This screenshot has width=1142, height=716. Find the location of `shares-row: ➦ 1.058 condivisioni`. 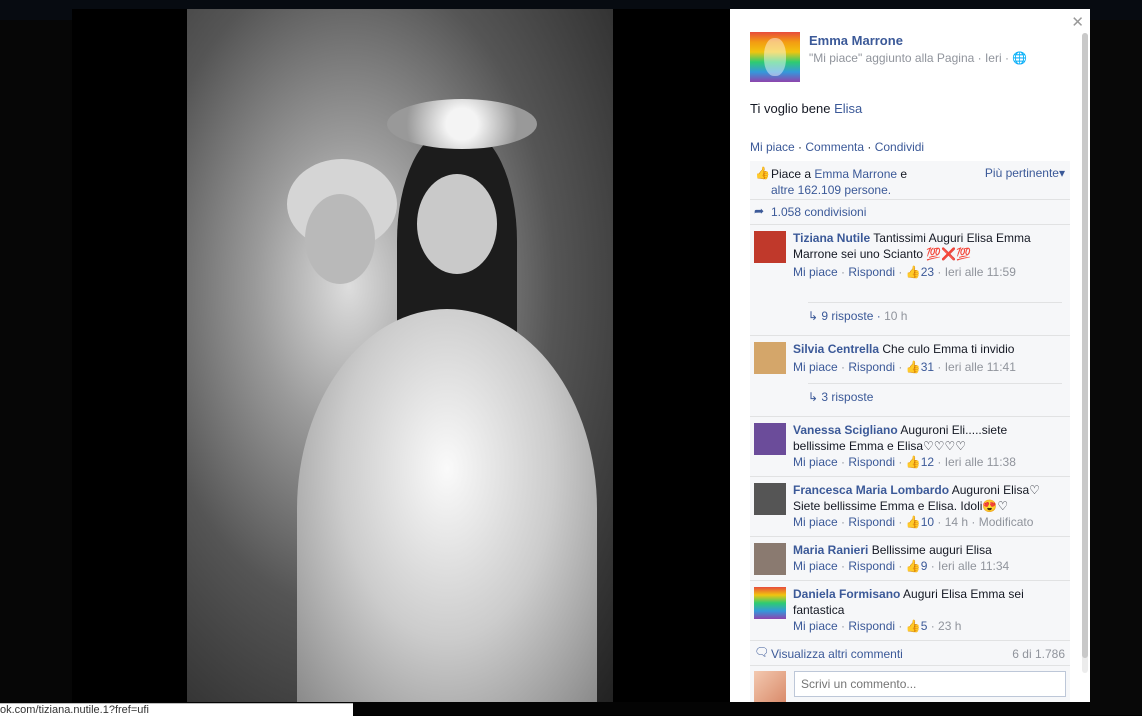

shares-row: ➦ 1.058 condivisioni is located at coordinates (910, 212).